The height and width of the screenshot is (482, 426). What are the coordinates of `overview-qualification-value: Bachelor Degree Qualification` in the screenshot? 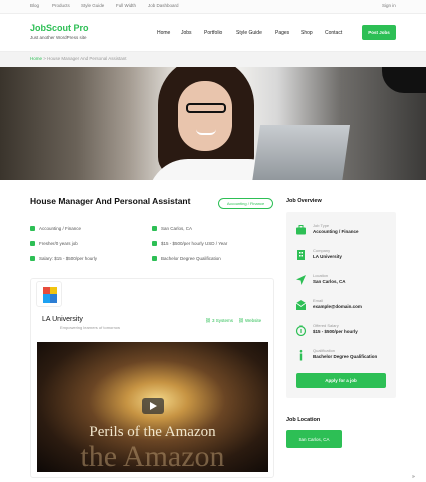 It's located at (345, 356).